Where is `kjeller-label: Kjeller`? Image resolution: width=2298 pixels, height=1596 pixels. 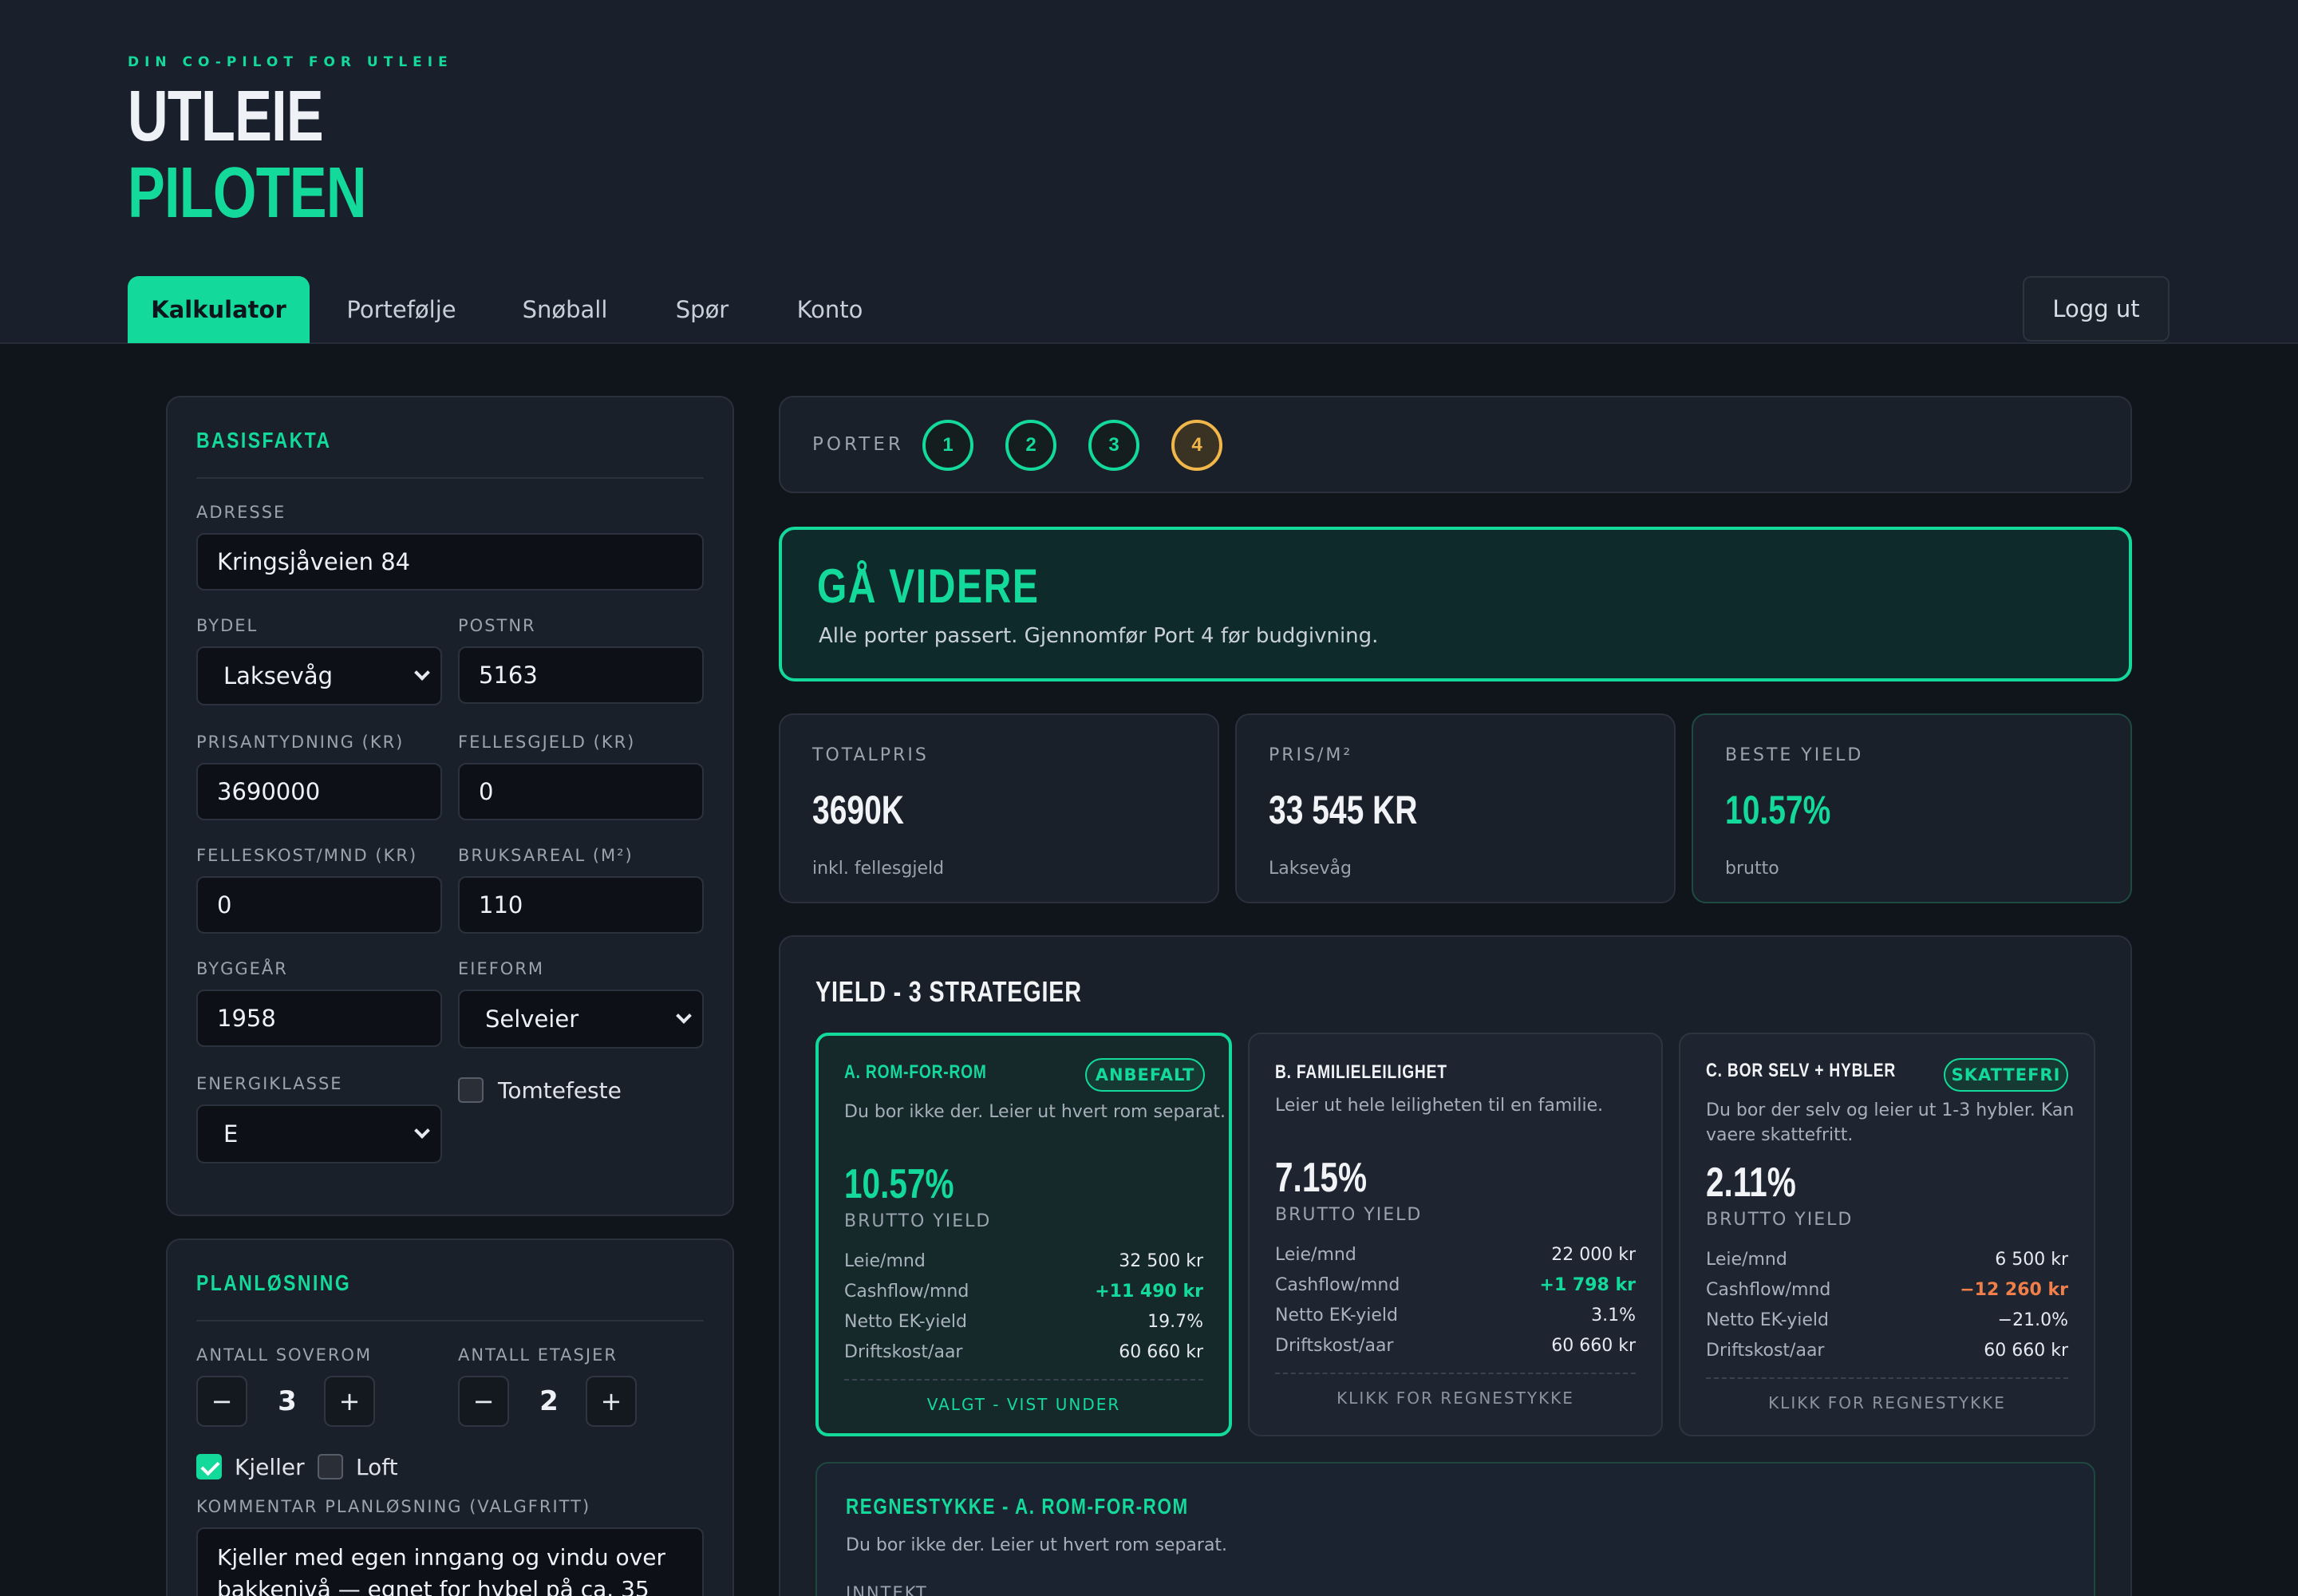 kjeller-label: Kjeller is located at coordinates (270, 1467).